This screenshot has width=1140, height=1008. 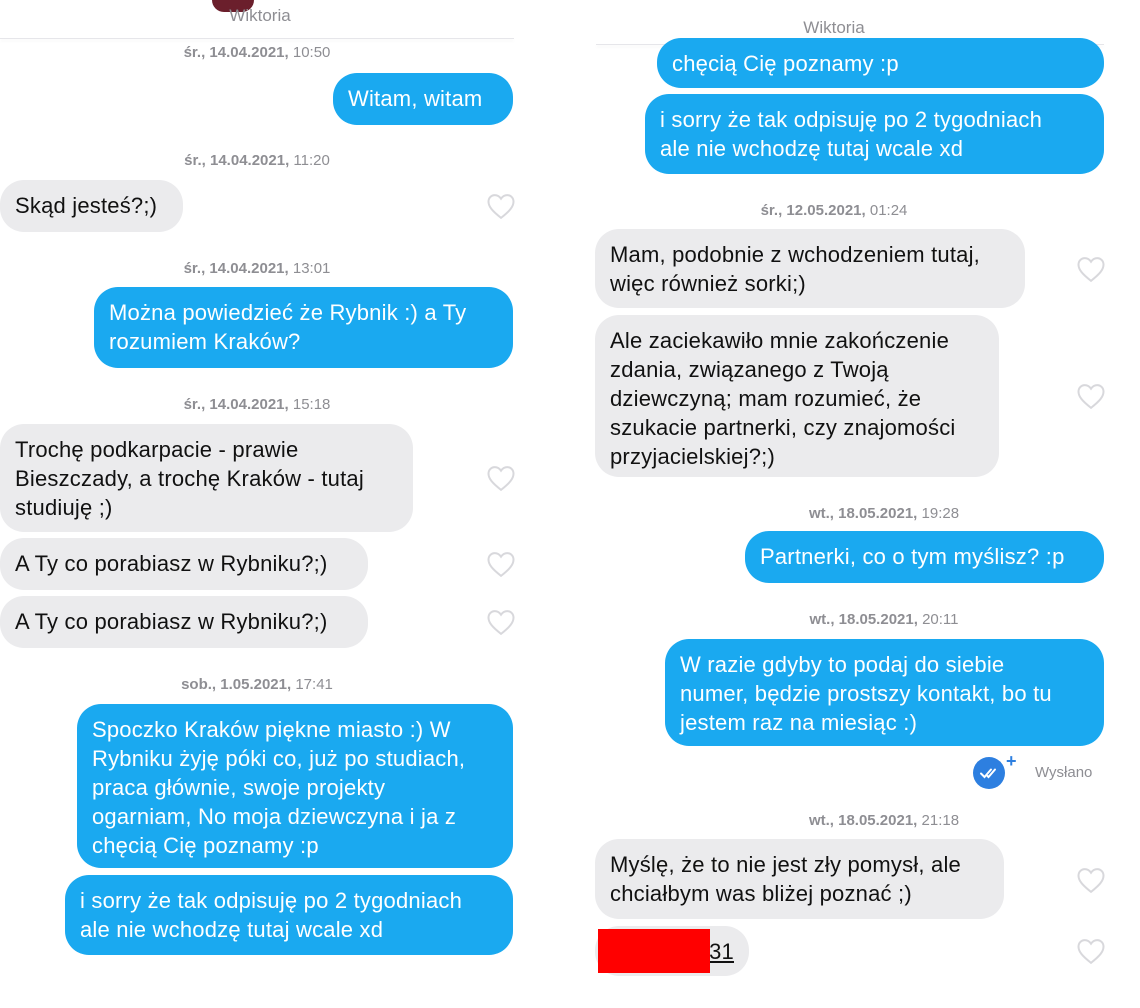 I want to click on timestamp: śr., 14.04.2021, 15:18, so click(x=257, y=404).